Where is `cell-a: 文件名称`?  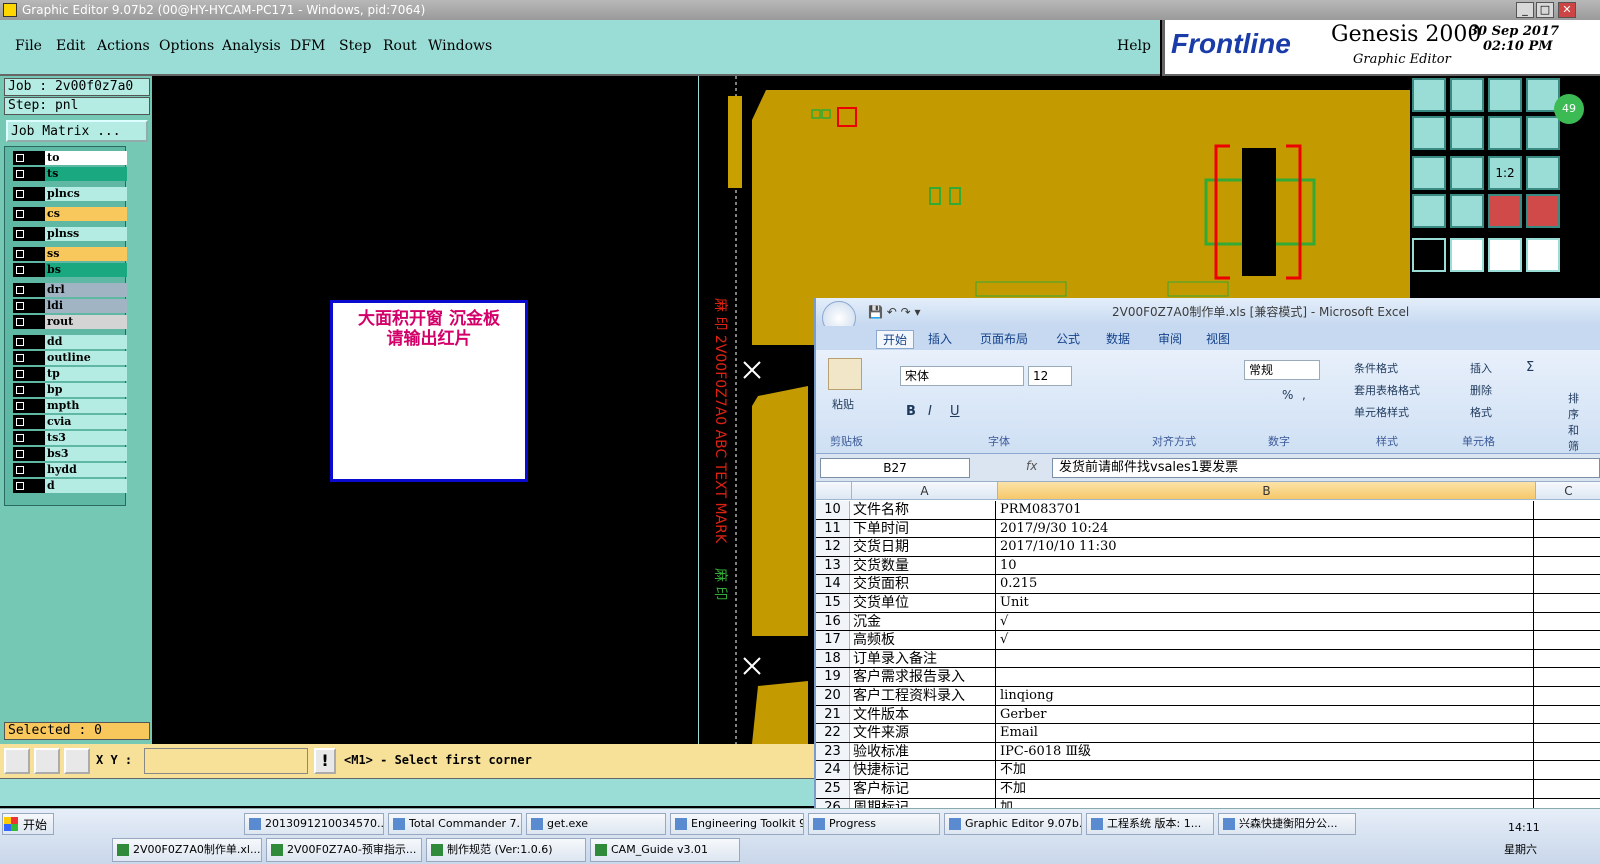 cell-a: 文件名称 is located at coordinates (924, 510).